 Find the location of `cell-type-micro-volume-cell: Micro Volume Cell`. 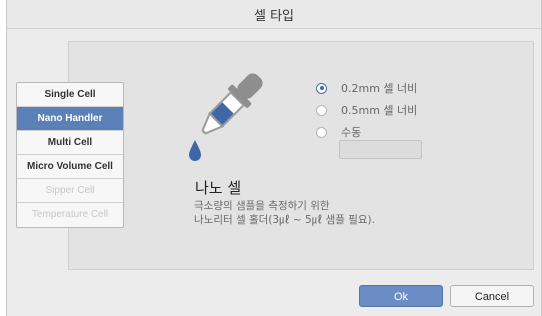

cell-type-micro-volume-cell: Micro Volume Cell is located at coordinates (70, 167).